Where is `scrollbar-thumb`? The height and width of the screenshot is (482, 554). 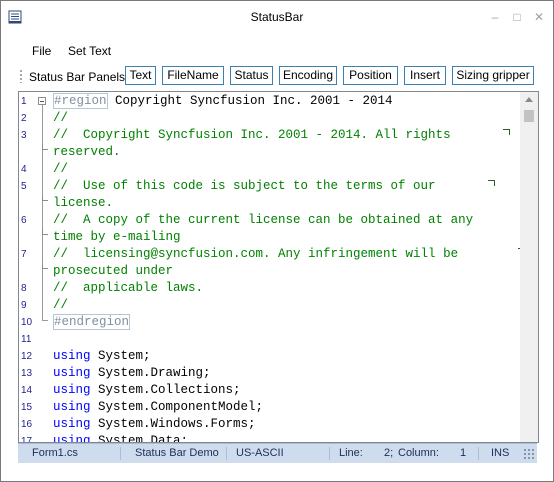
scrollbar-thumb is located at coordinates (529, 116).